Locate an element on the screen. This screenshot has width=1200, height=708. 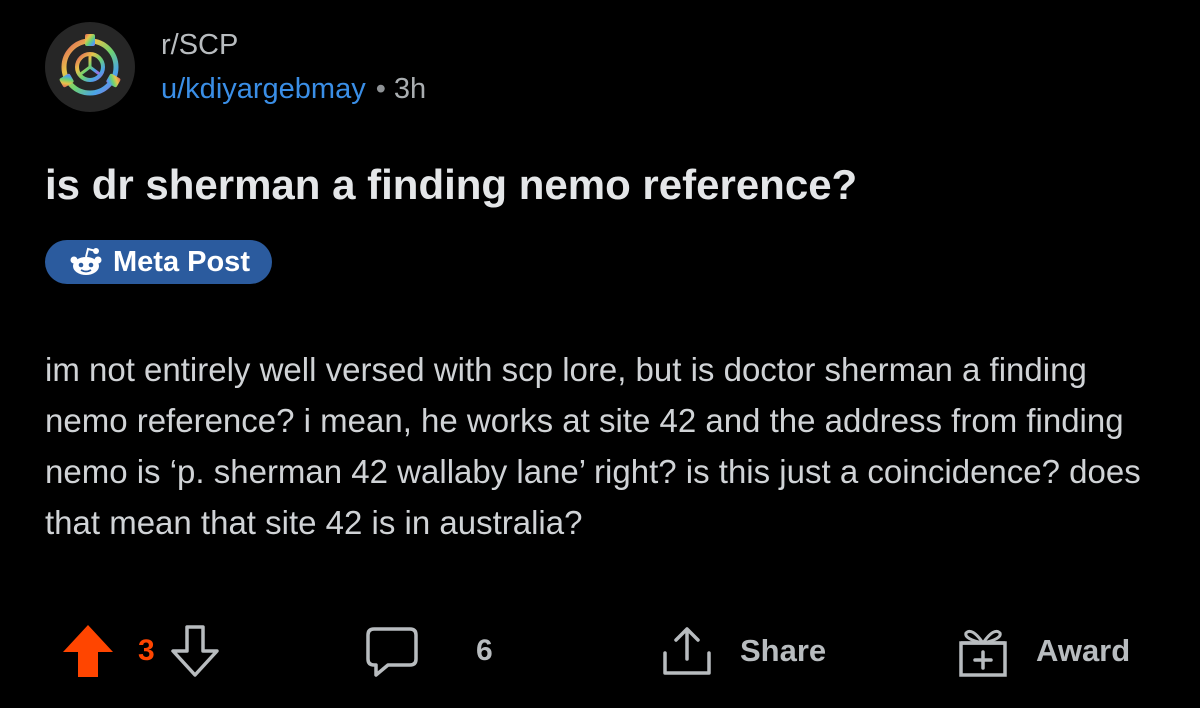
vote-score: 3 is located at coordinates (146, 650).